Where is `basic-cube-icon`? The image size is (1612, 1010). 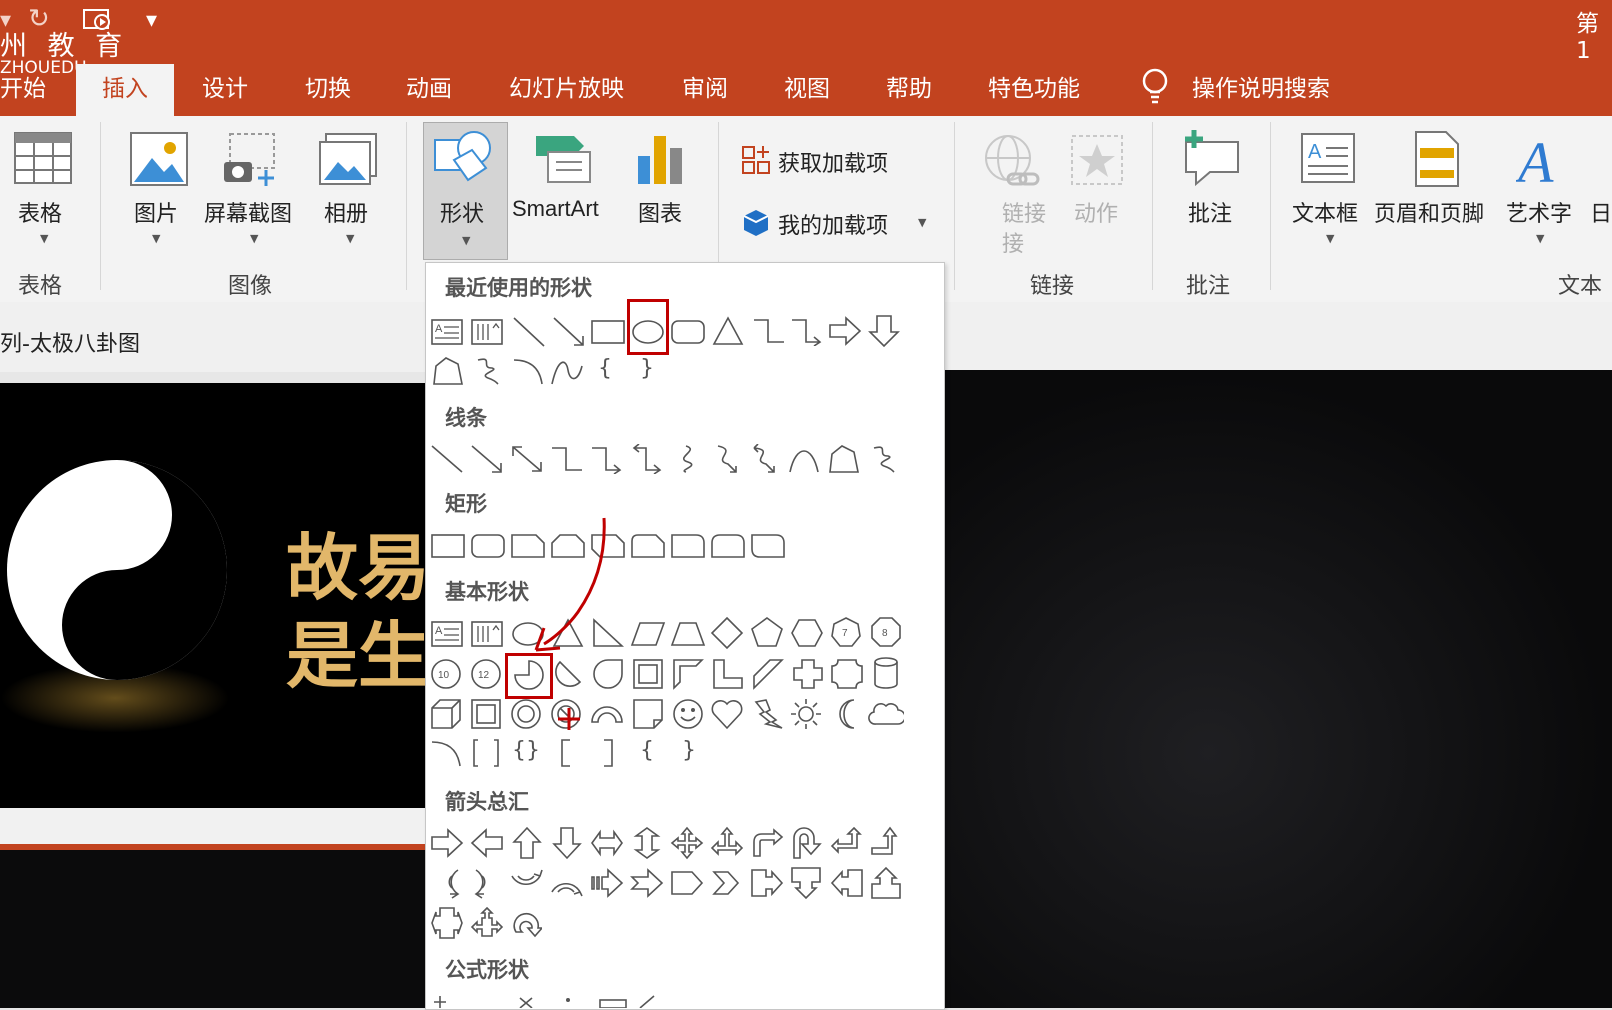 basic-cube-icon is located at coordinates (446, 714).